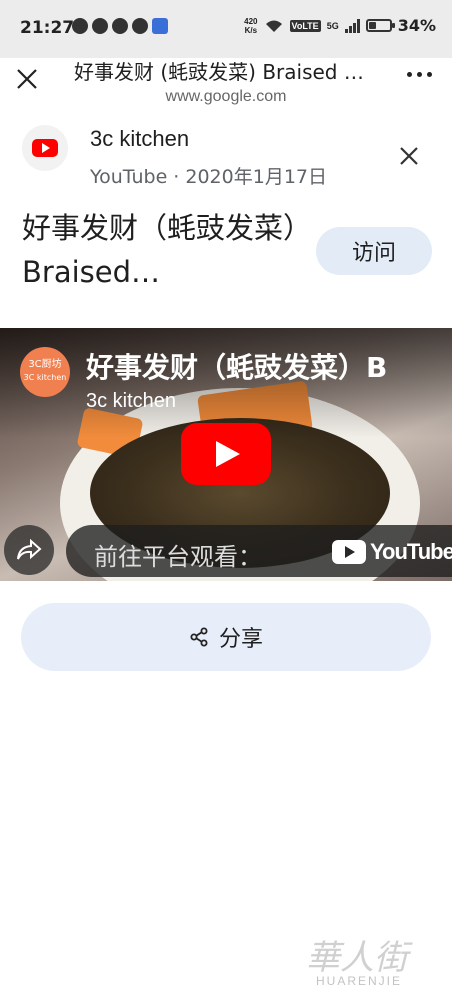  What do you see at coordinates (140, 138) in the screenshot?
I see `channel-name: 3c kitchen` at bounding box center [140, 138].